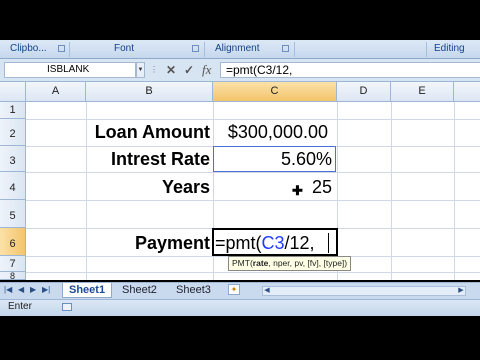 The image size is (480, 360). Describe the element at coordinates (193, 290) in the screenshot. I see `sheet-tab-sheet3: Sheet3` at that location.